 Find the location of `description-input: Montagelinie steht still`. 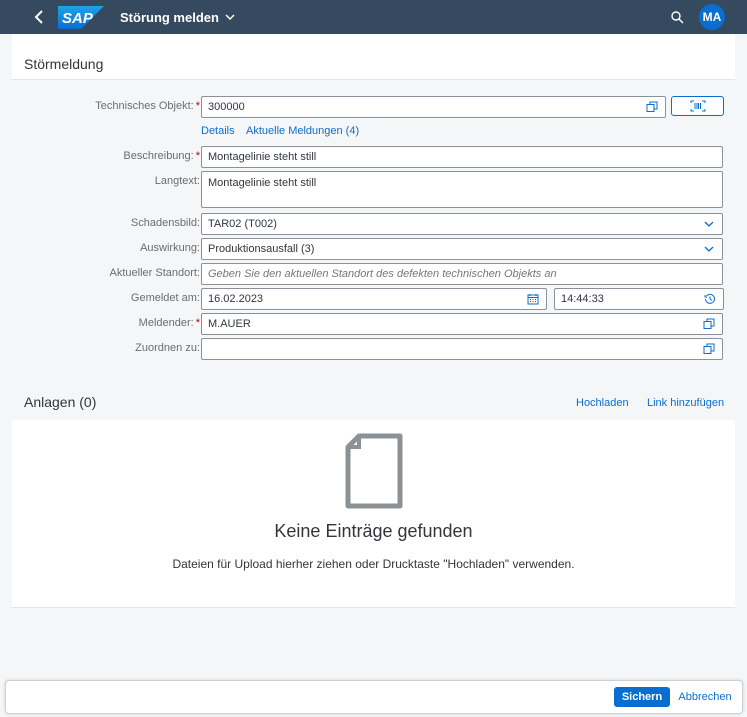

description-input: Montagelinie steht still is located at coordinates (462, 157).